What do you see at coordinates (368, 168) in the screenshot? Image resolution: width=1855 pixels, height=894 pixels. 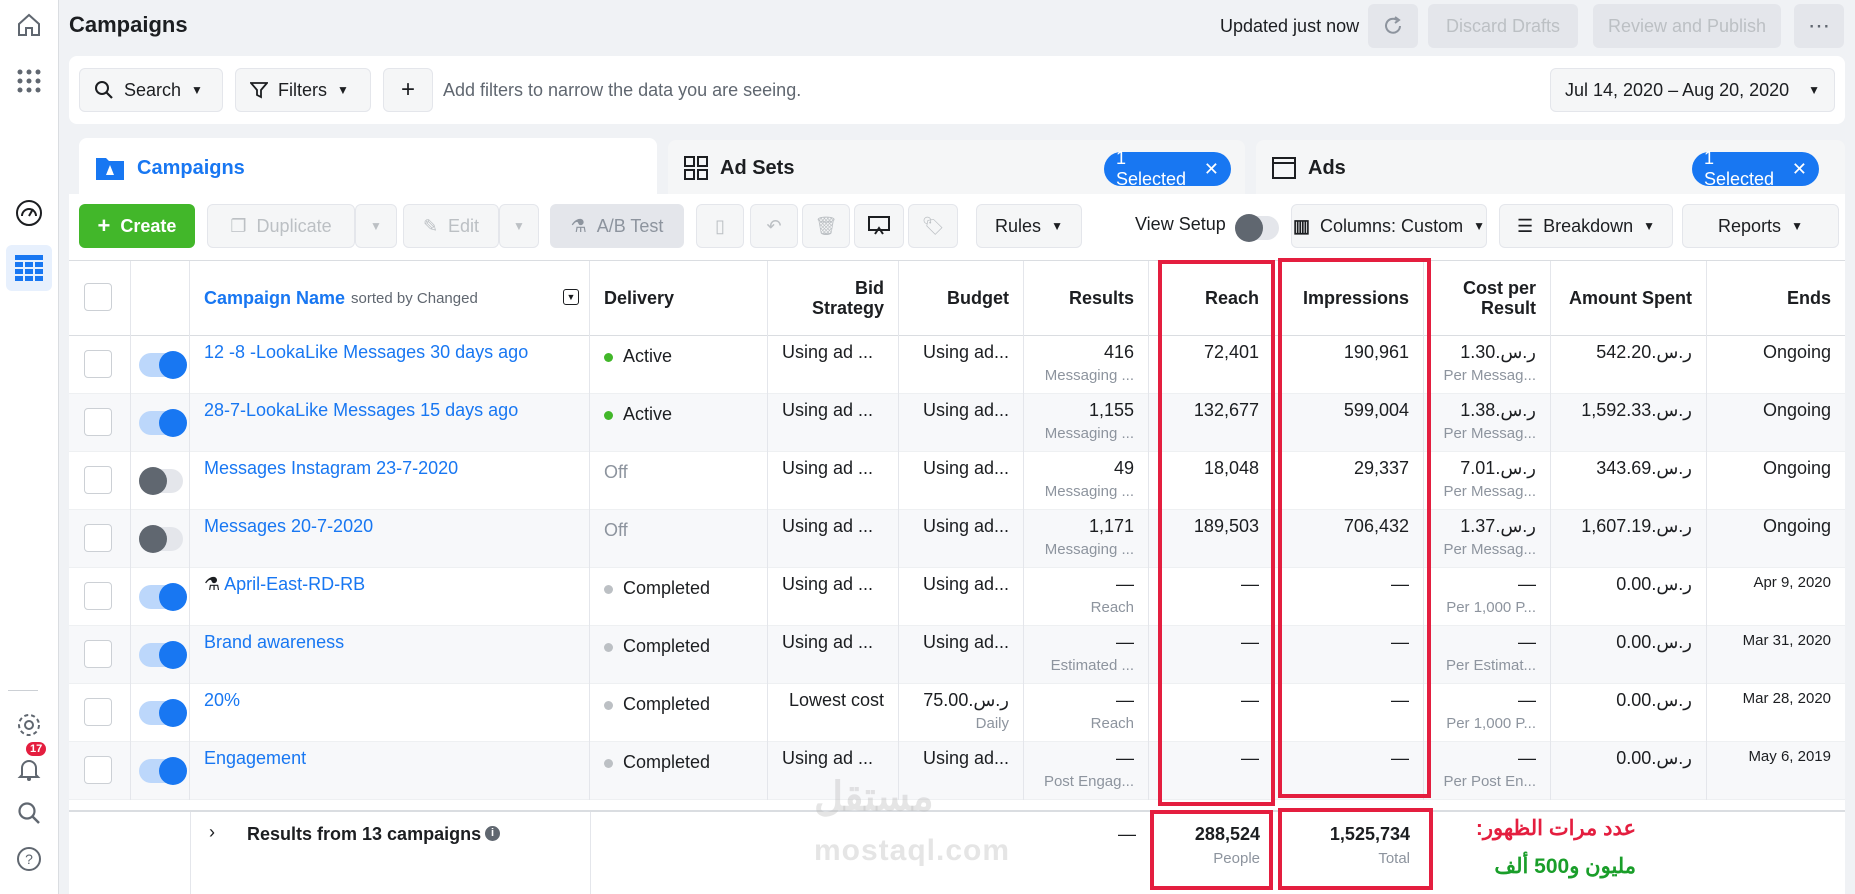 I see `tab-campaigns: Campaigns` at bounding box center [368, 168].